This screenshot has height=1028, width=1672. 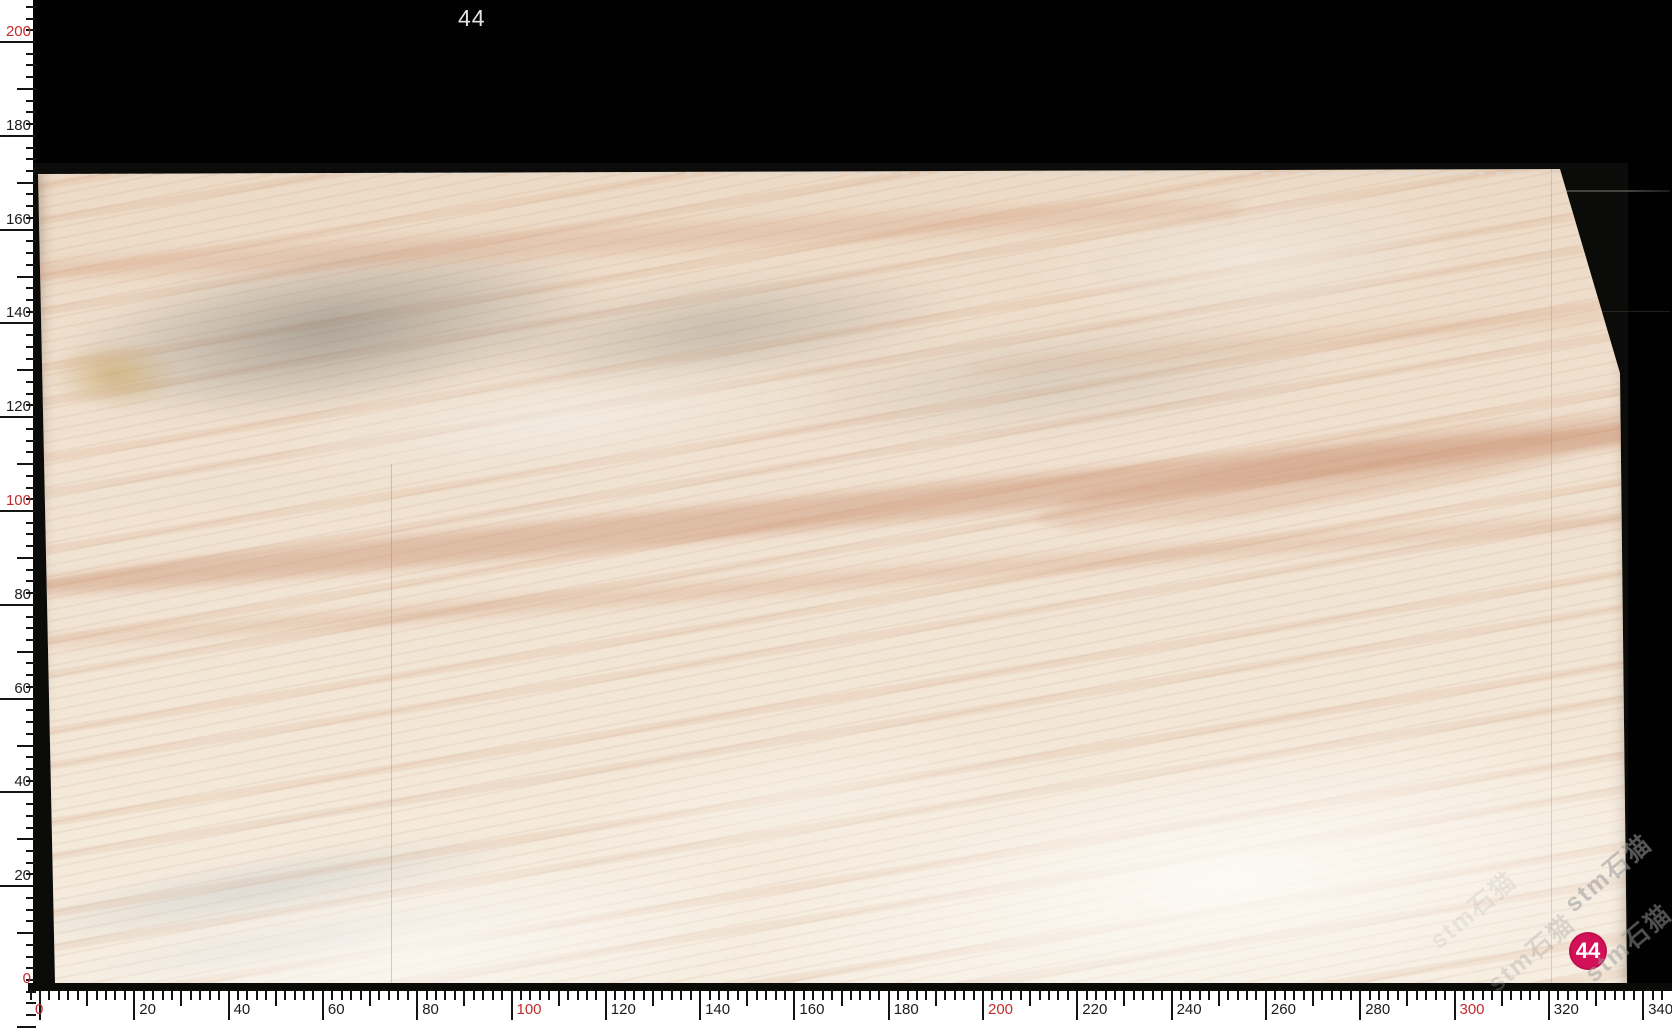 What do you see at coordinates (623, 1009) in the screenshot?
I see `bottom-ruler-label: 120` at bounding box center [623, 1009].